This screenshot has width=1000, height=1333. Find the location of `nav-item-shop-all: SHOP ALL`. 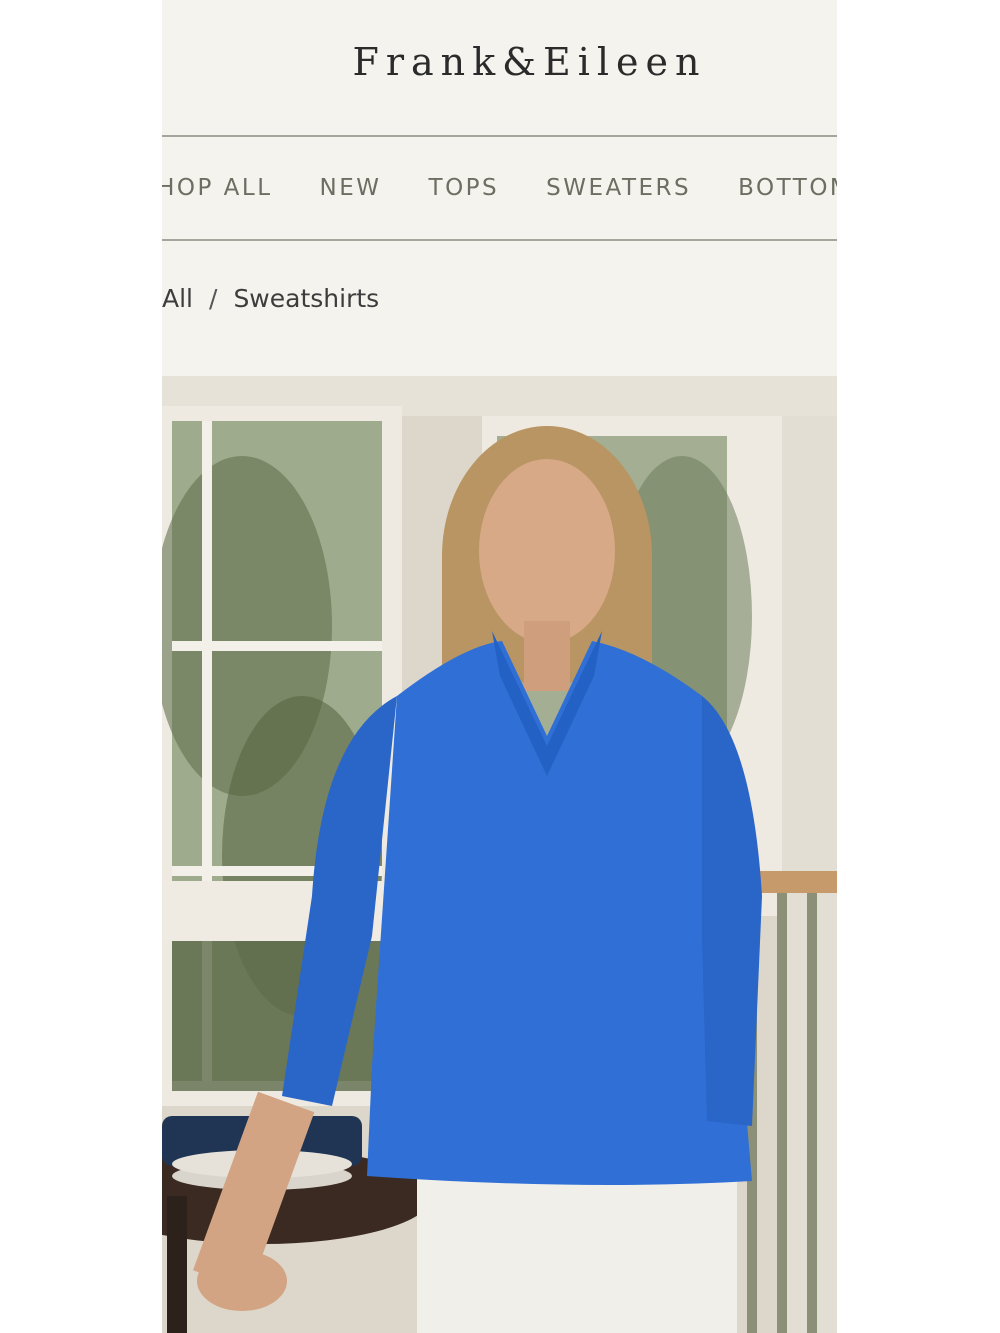

nav-item-shop-all: SHOP ALL is located at coordinates (217, 188).